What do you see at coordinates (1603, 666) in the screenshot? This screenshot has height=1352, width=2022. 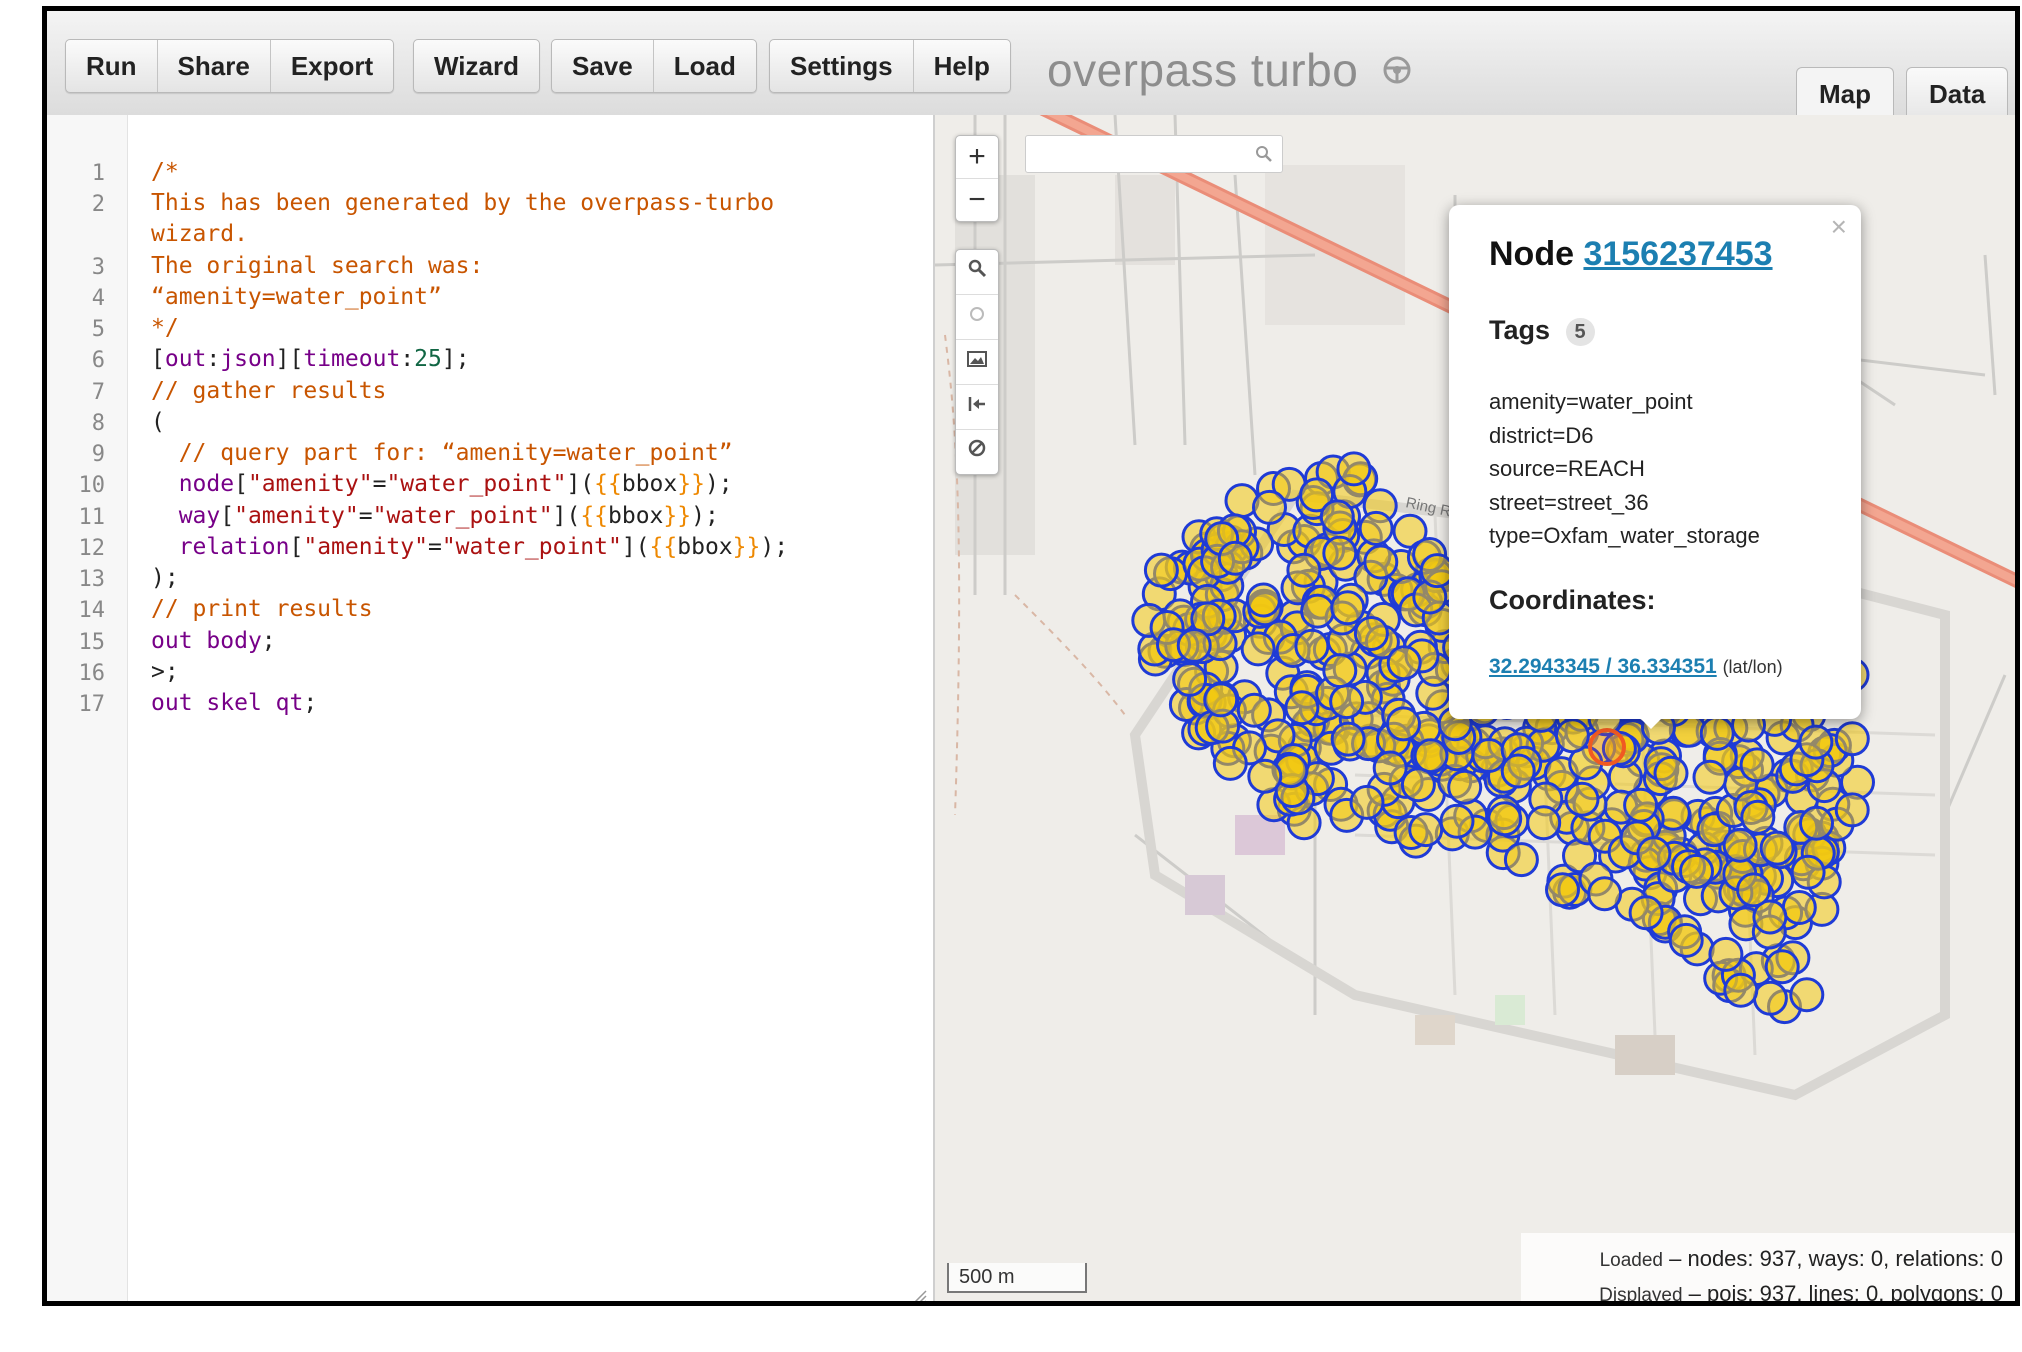 I see `coordinates-link: 32.2943345 / 36.334351` at bounding box center [1603, 666].